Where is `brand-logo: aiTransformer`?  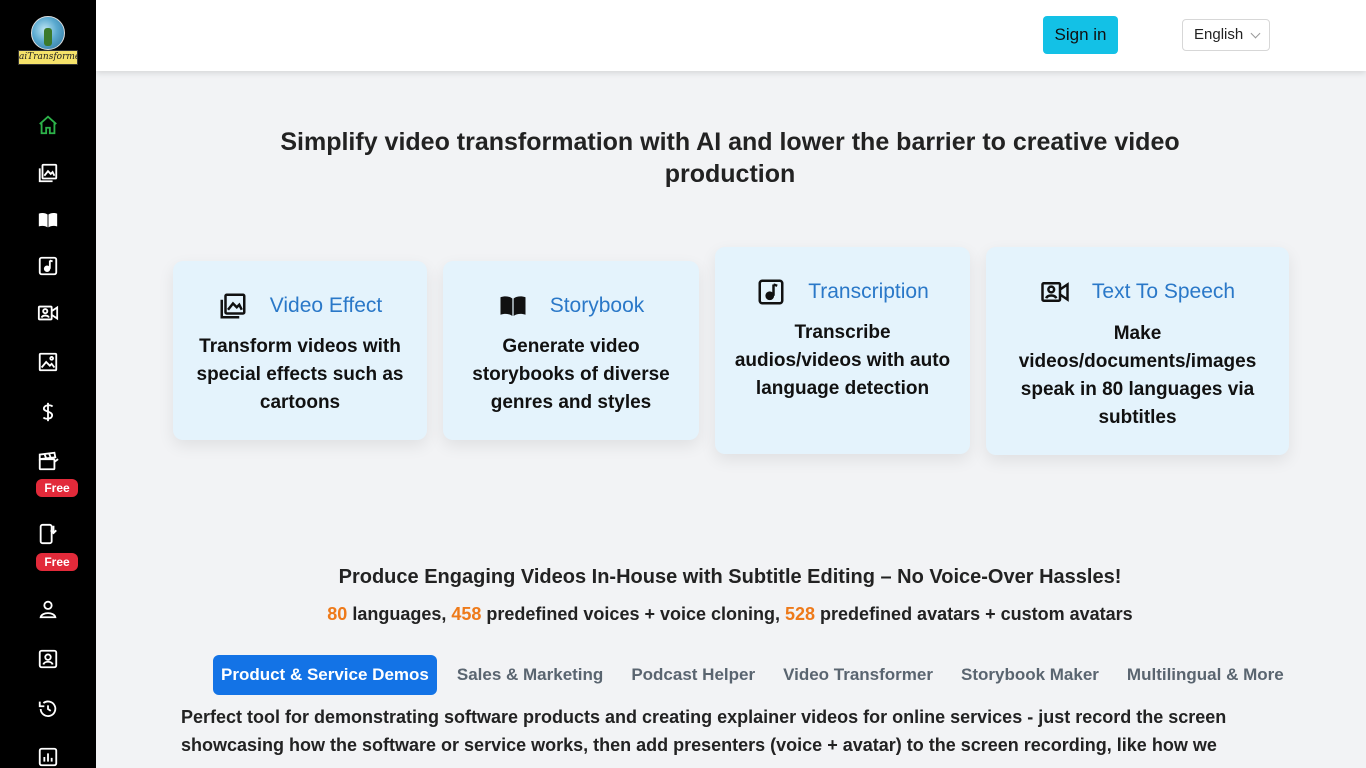
brand-logo: aiTransformer is located at coordinates (48, 41).